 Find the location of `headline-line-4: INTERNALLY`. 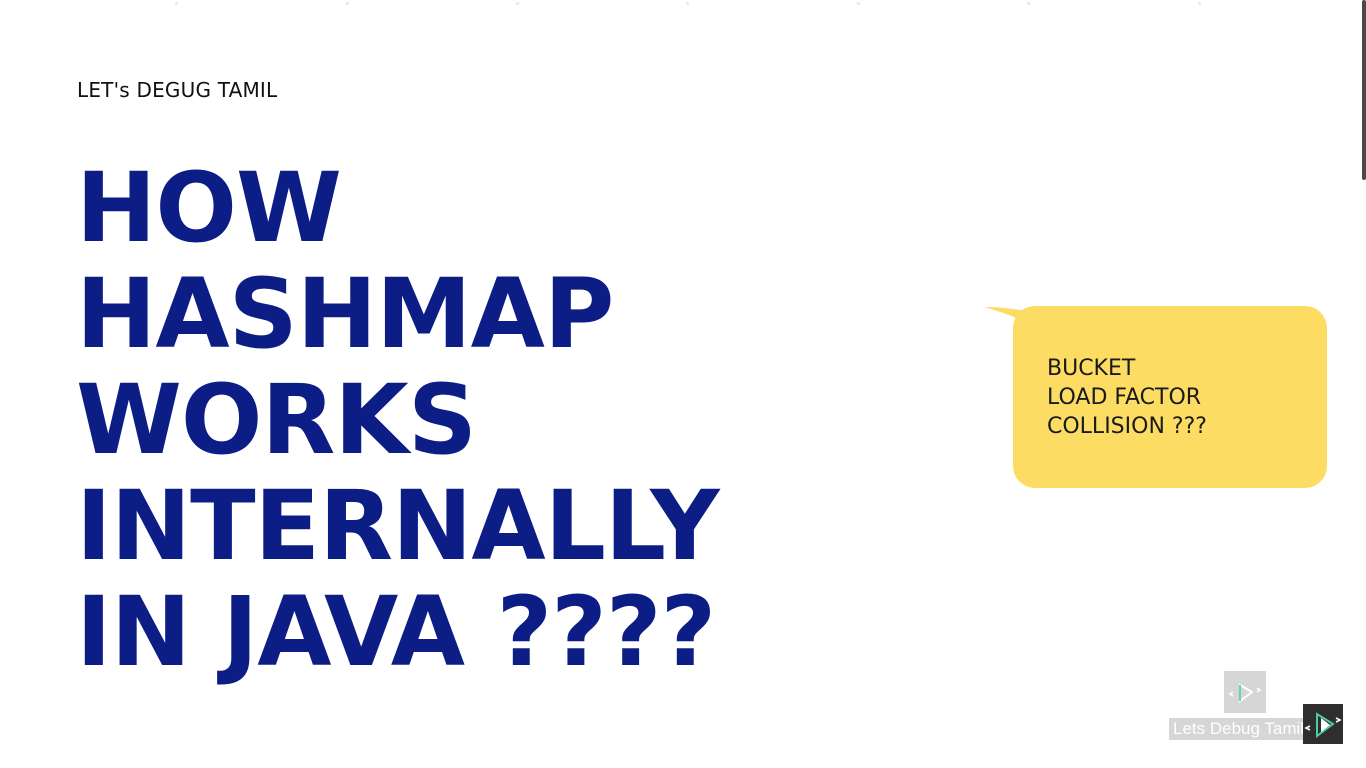

headline-line-4: INTERNALLY is located at coordinates (398, 526).